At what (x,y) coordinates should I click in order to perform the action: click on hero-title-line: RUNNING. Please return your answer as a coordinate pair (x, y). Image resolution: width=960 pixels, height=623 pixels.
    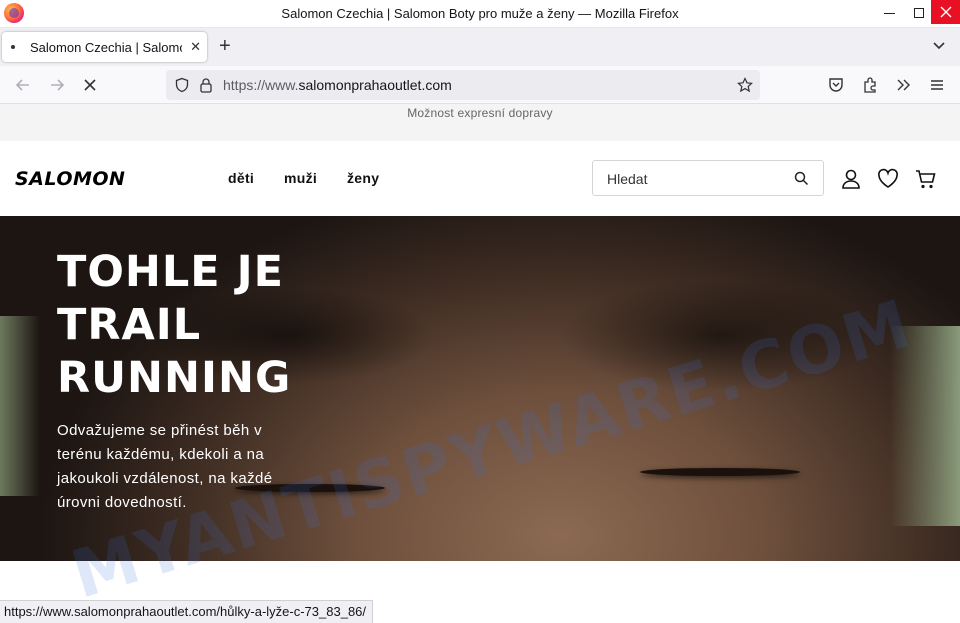
    Looking at the image, I should click on (174, 378).